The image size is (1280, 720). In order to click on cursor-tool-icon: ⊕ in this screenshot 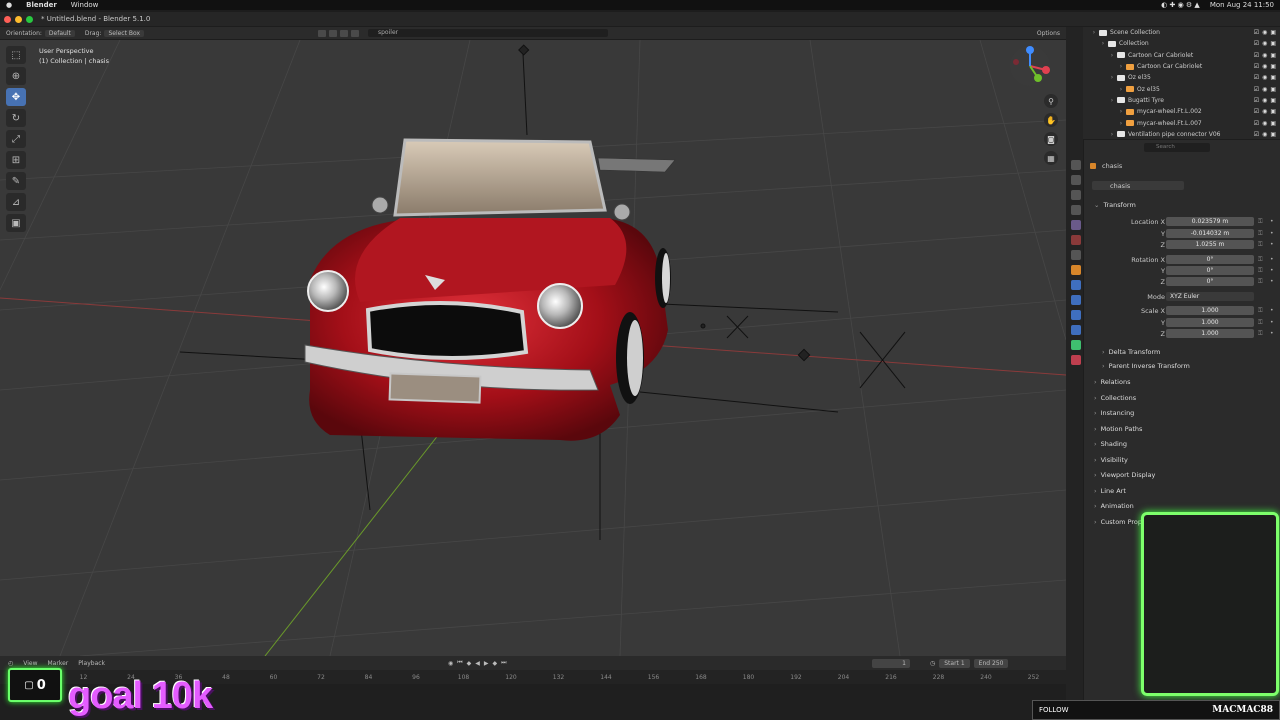, I will do `click(16, 76)`.